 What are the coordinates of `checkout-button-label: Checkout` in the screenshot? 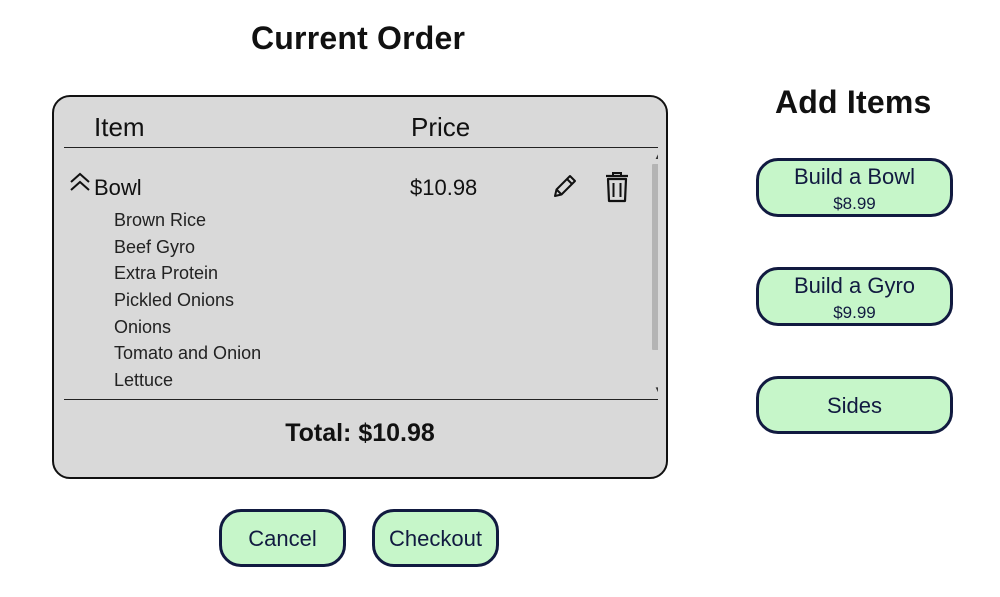 It's located at (435, 538).